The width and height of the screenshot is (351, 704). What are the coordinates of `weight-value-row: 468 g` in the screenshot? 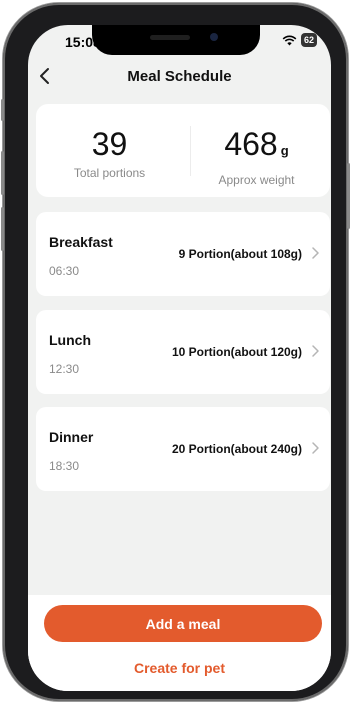 It's located at (256, 147).